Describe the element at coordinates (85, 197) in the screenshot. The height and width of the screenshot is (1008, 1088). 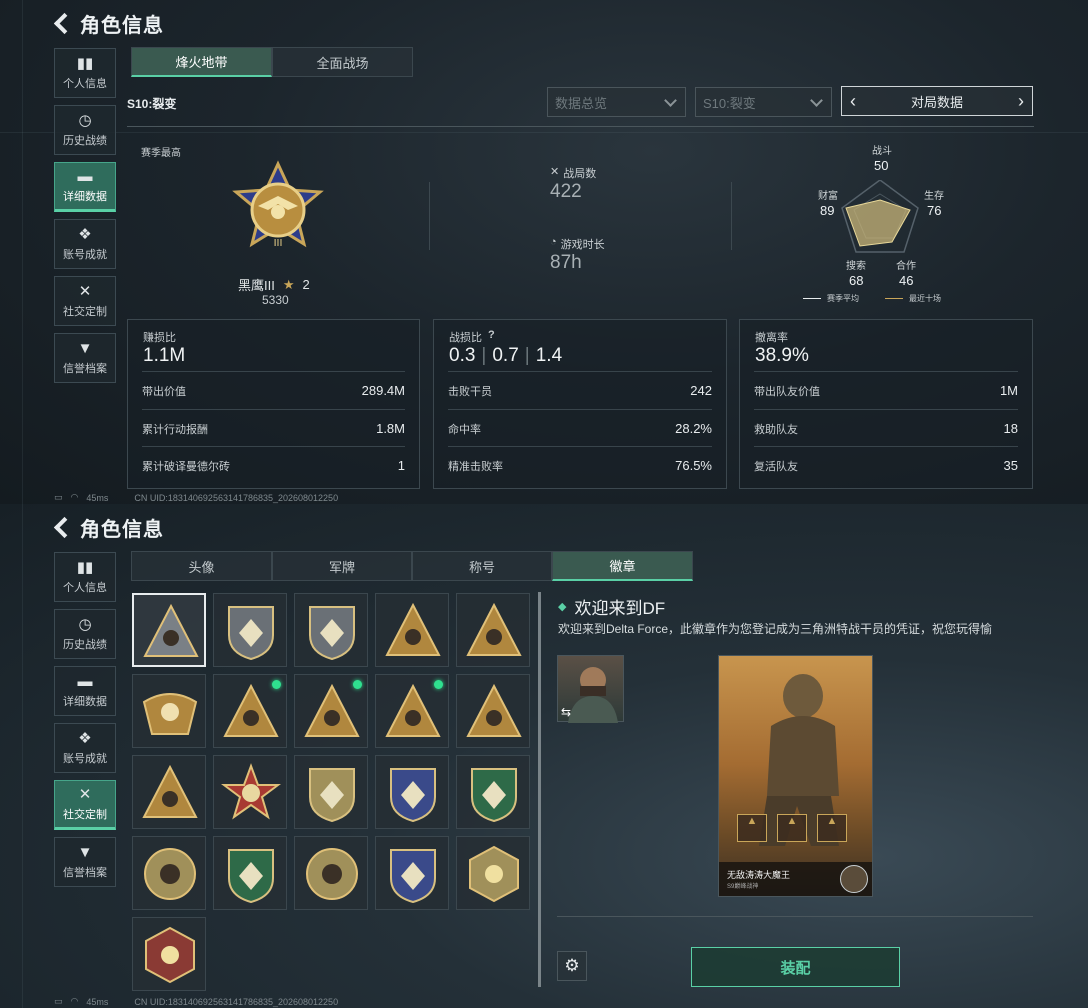
I see `sidebar-item-label: 详细数据` at that location.